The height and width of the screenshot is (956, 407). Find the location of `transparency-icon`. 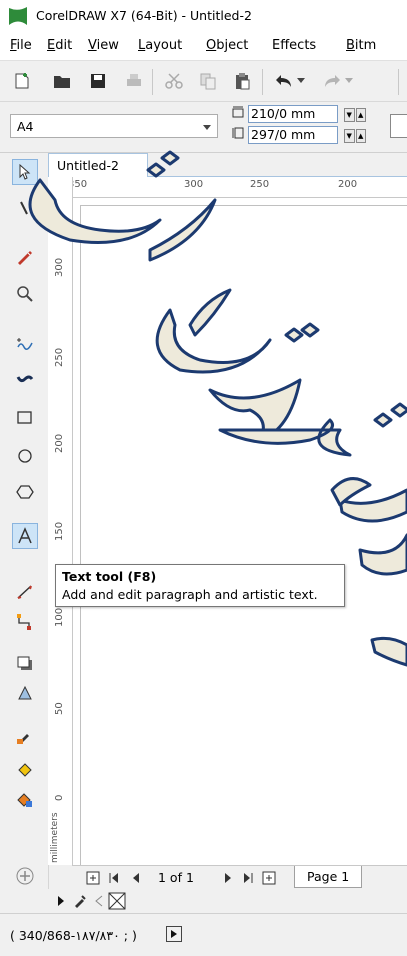

transparency-icon is located at coordinates (25, 692).